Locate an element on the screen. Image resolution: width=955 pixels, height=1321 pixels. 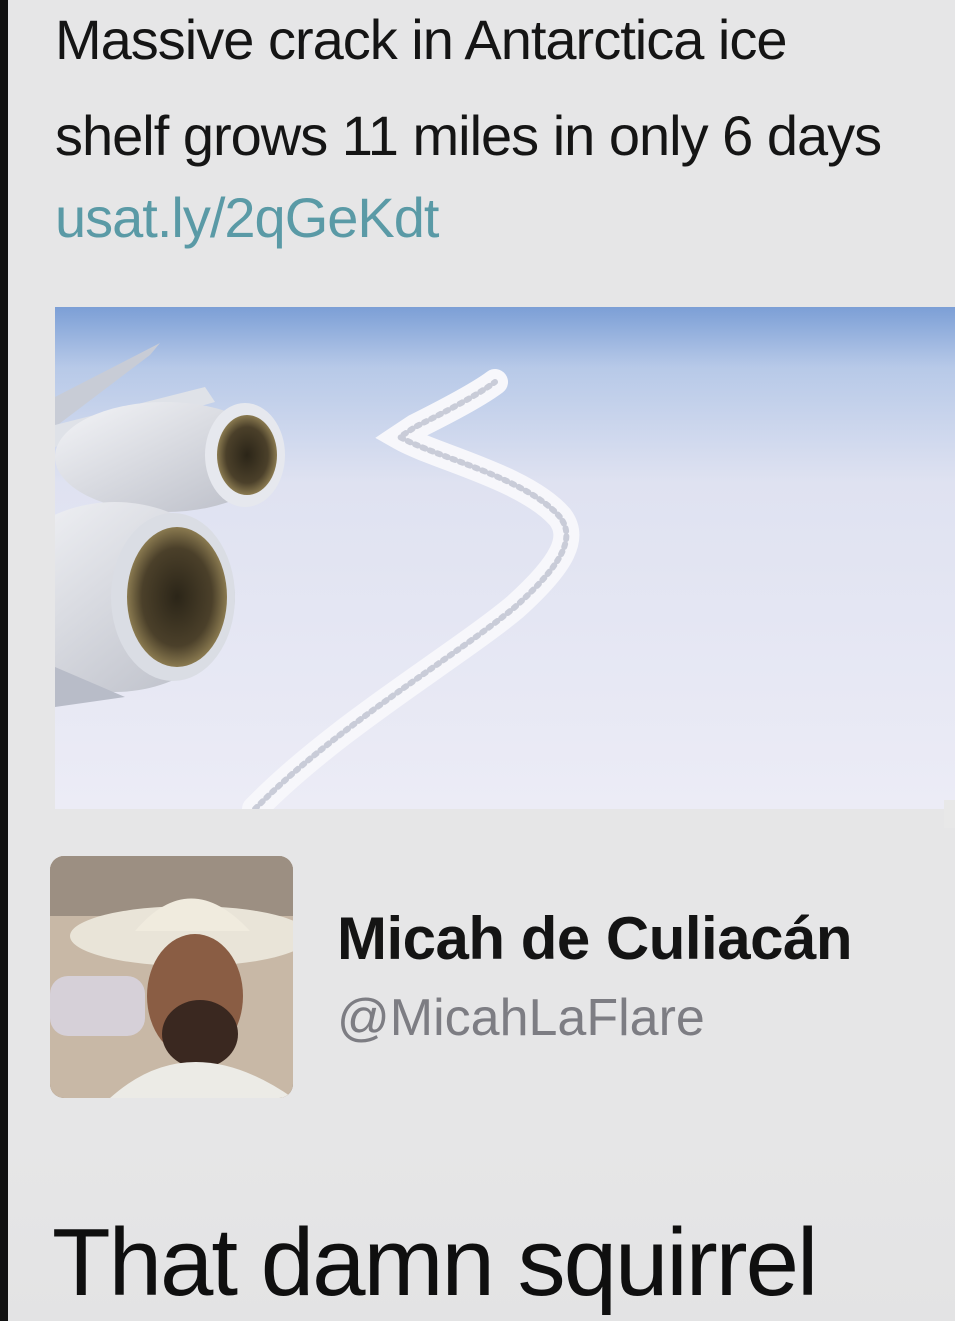
edge-artifact is located at coordinates (949, 814).